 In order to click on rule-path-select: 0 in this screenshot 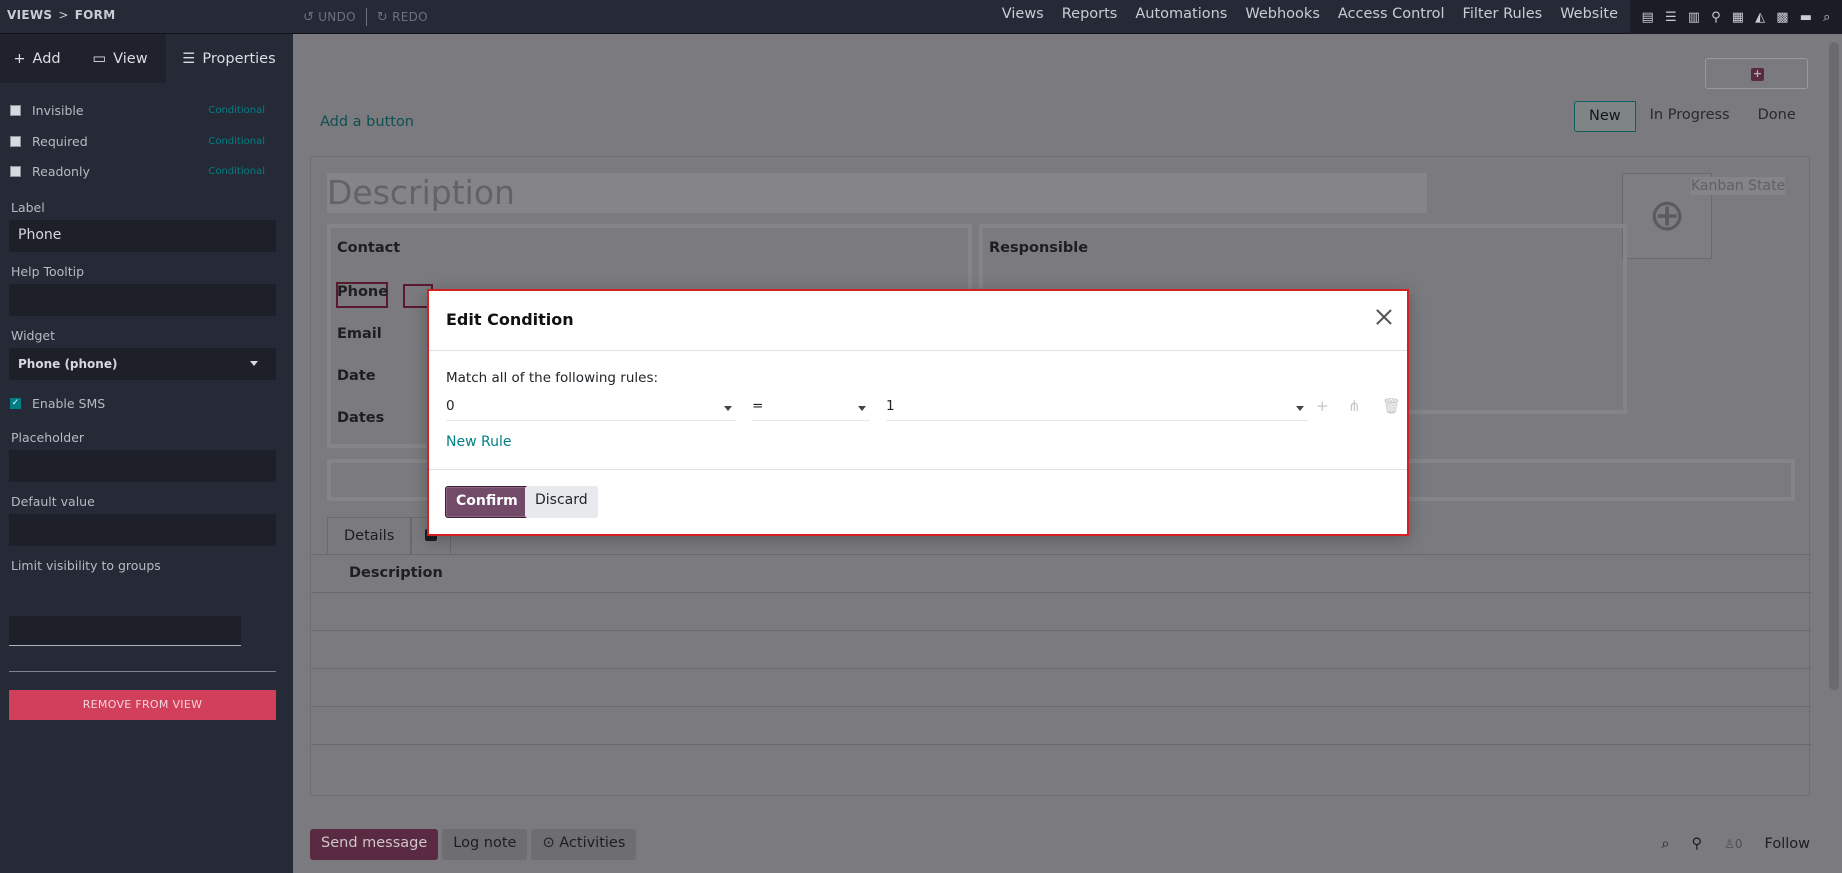, I will do `click(591, 408)`.